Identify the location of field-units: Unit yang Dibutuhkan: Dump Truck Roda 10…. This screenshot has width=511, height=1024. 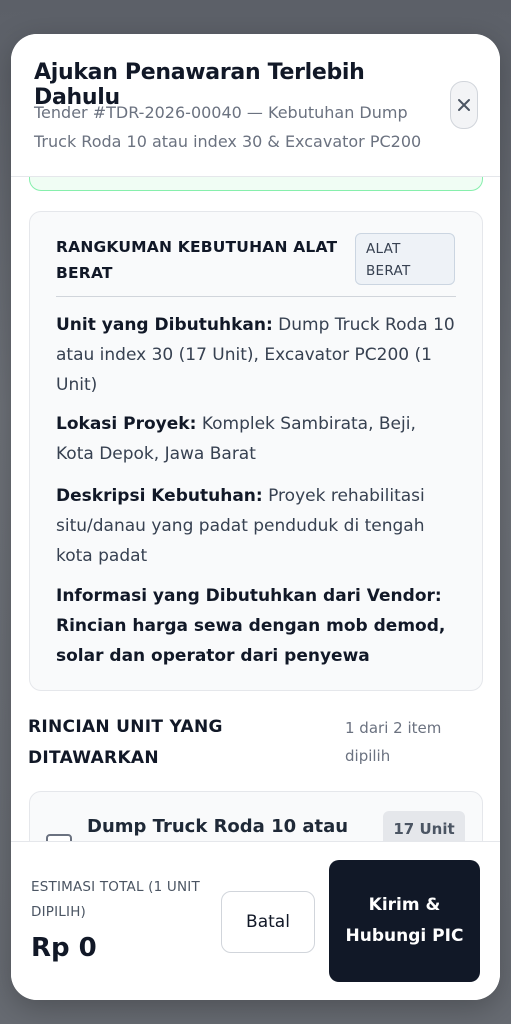
(256, 355).